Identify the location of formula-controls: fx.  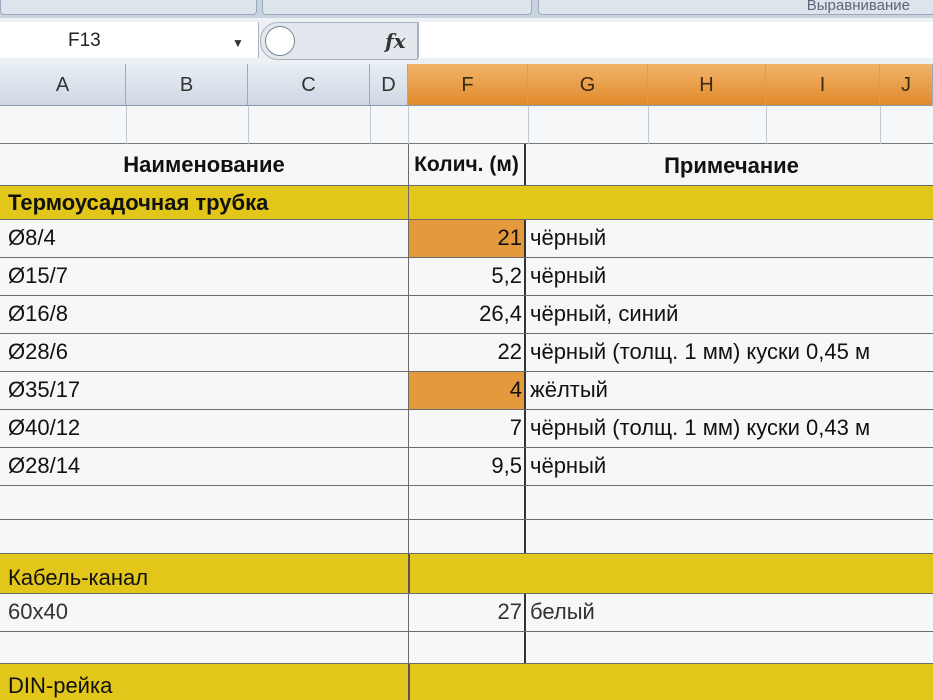
(339, 41).